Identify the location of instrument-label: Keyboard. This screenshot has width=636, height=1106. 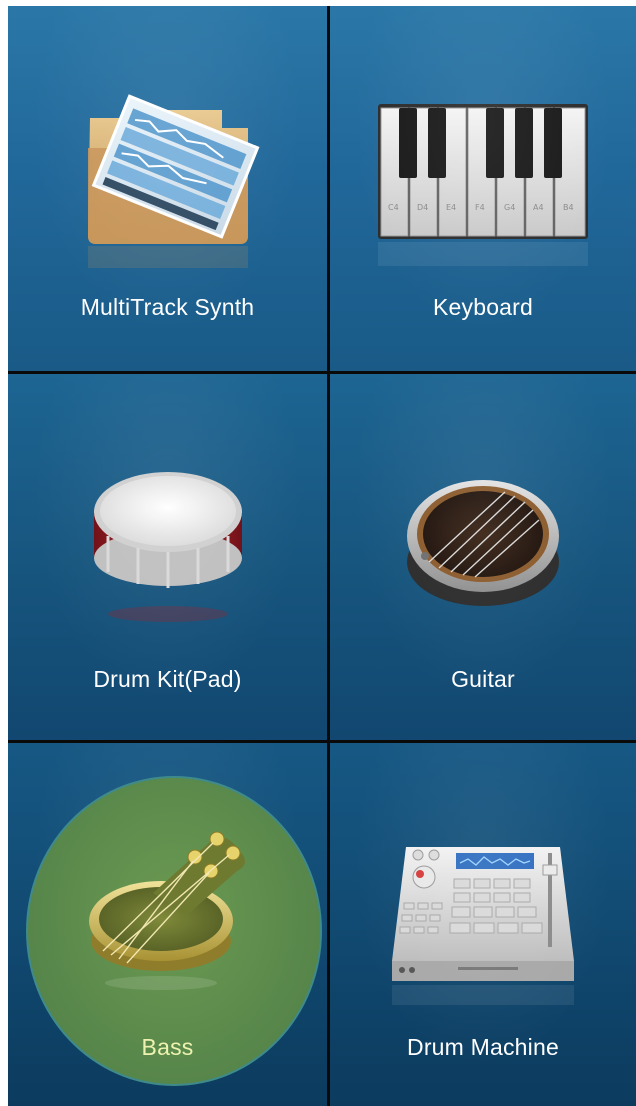
(483, 307).